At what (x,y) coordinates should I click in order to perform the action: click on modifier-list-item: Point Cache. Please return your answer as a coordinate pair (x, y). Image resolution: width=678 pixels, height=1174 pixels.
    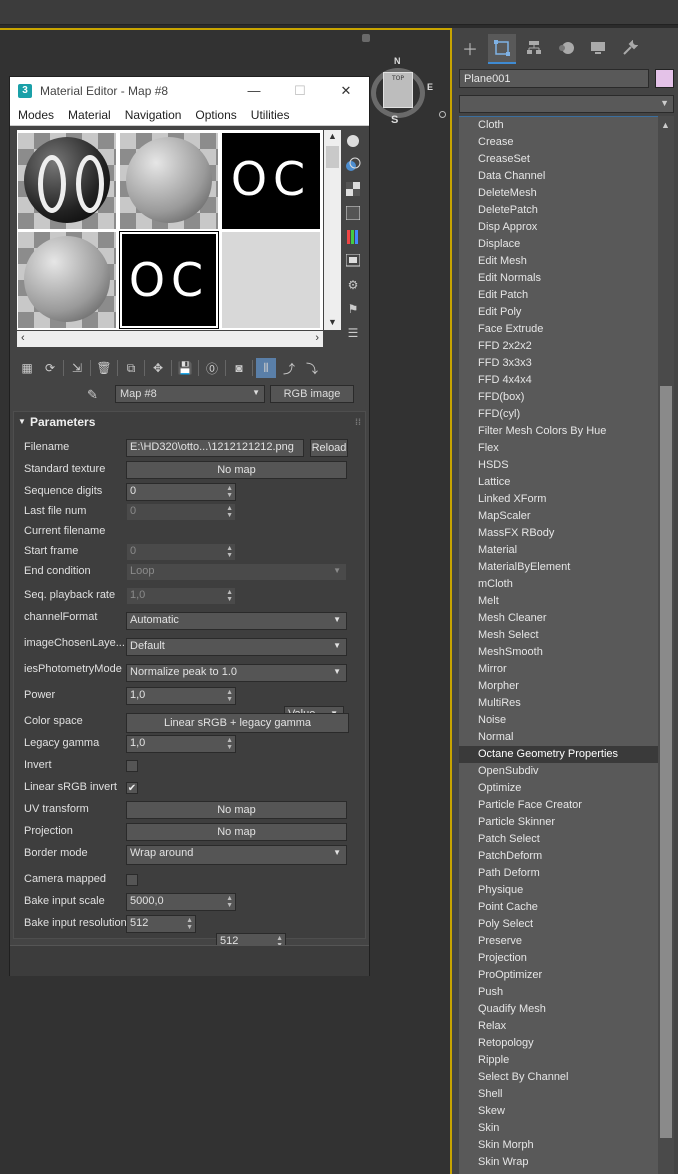
    Looking at the image, I should click on (558, 907).